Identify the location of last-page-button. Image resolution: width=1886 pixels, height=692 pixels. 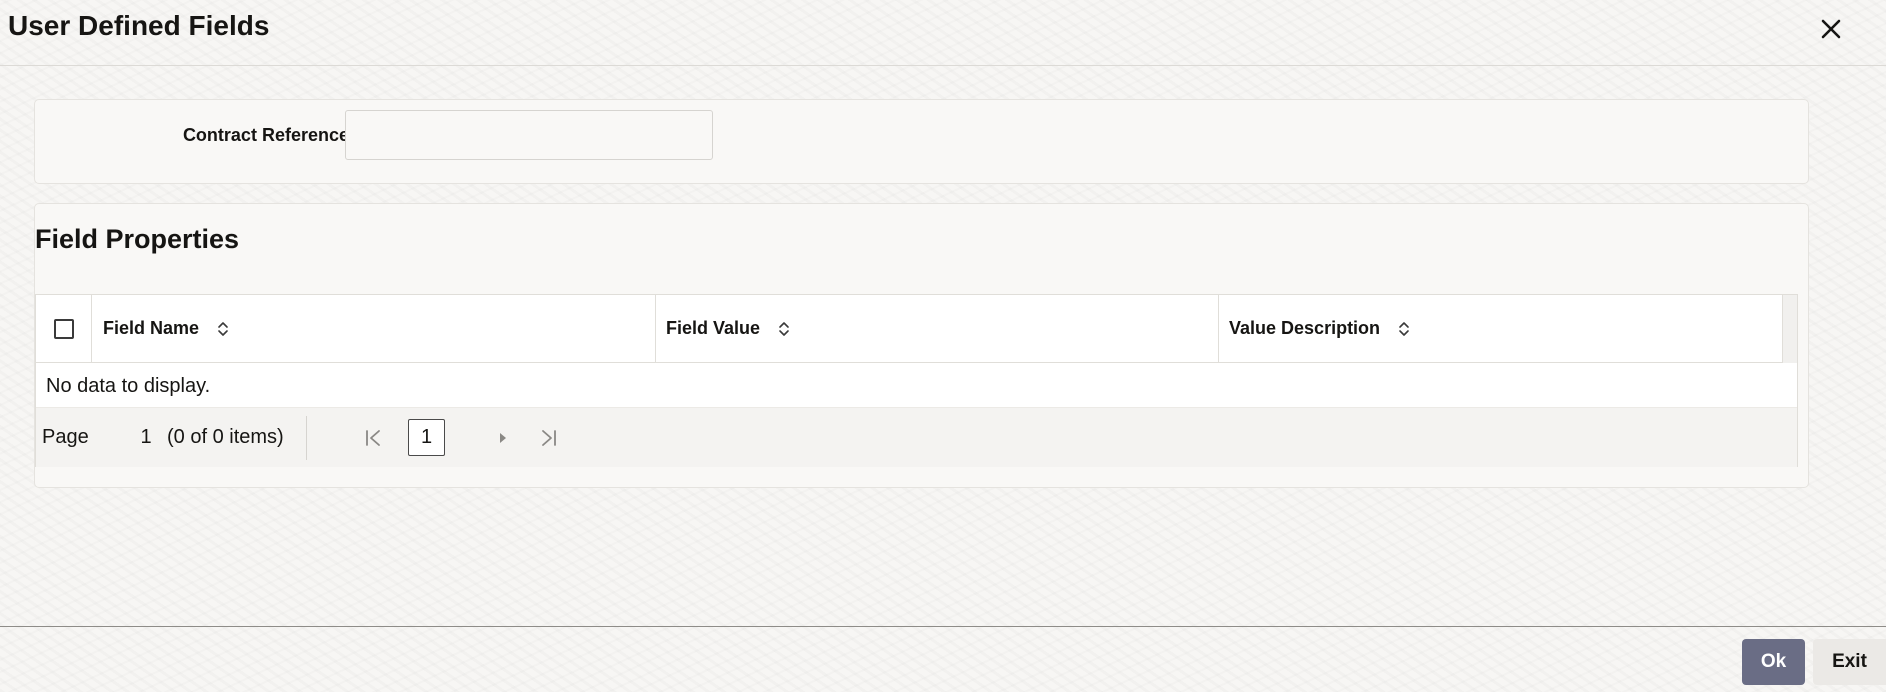
(549, 438).